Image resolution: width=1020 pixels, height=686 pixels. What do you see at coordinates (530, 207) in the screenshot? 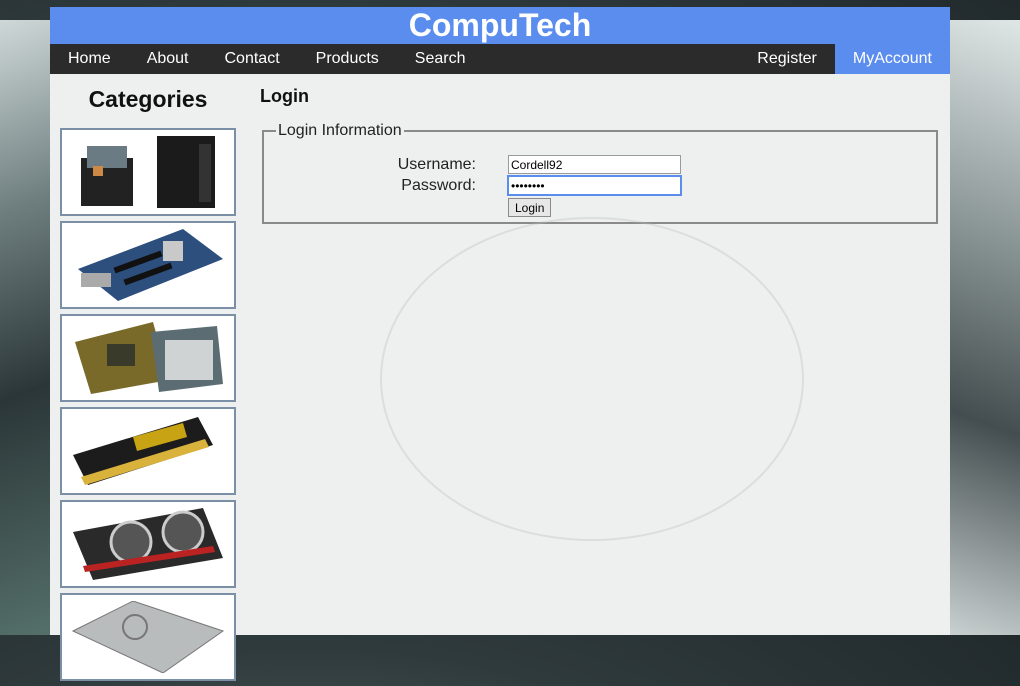
I see `login-button: Login` at bounding box center [530, 207].